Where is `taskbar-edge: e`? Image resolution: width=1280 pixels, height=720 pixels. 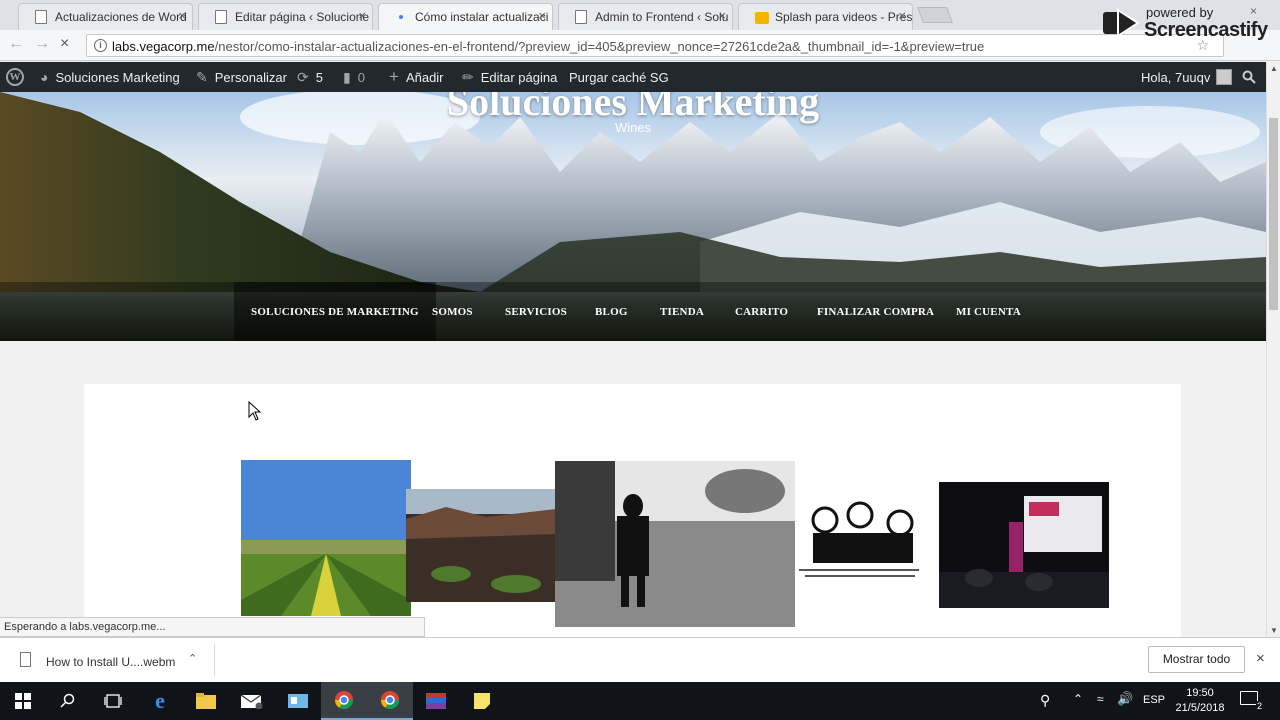
taskbar-edge: e is located at coordinates (160, 701).